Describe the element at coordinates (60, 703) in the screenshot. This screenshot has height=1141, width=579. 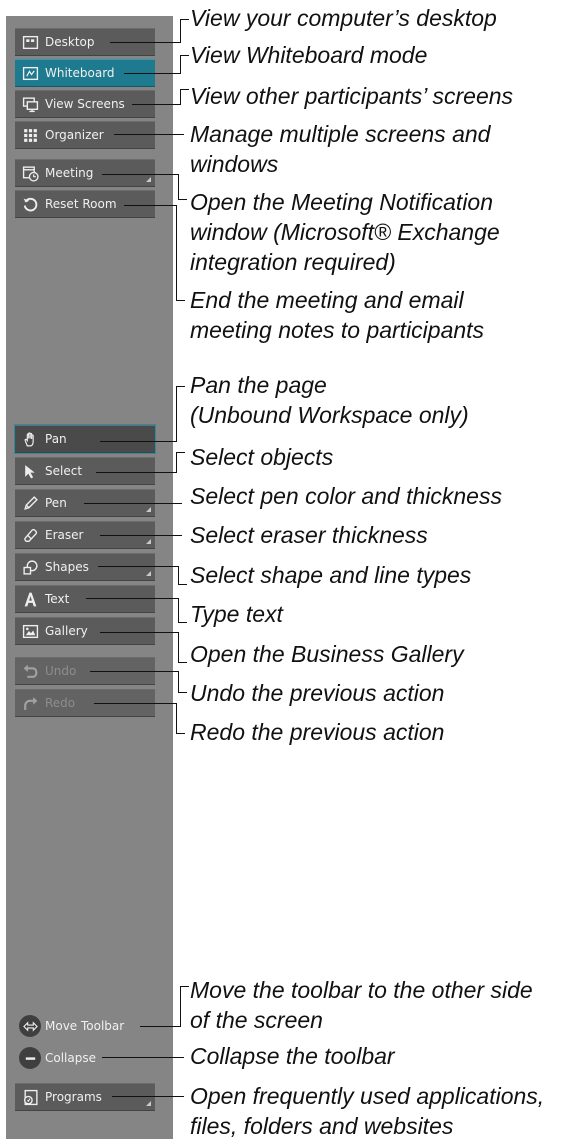
I see `redo-label: Redo` at that location.